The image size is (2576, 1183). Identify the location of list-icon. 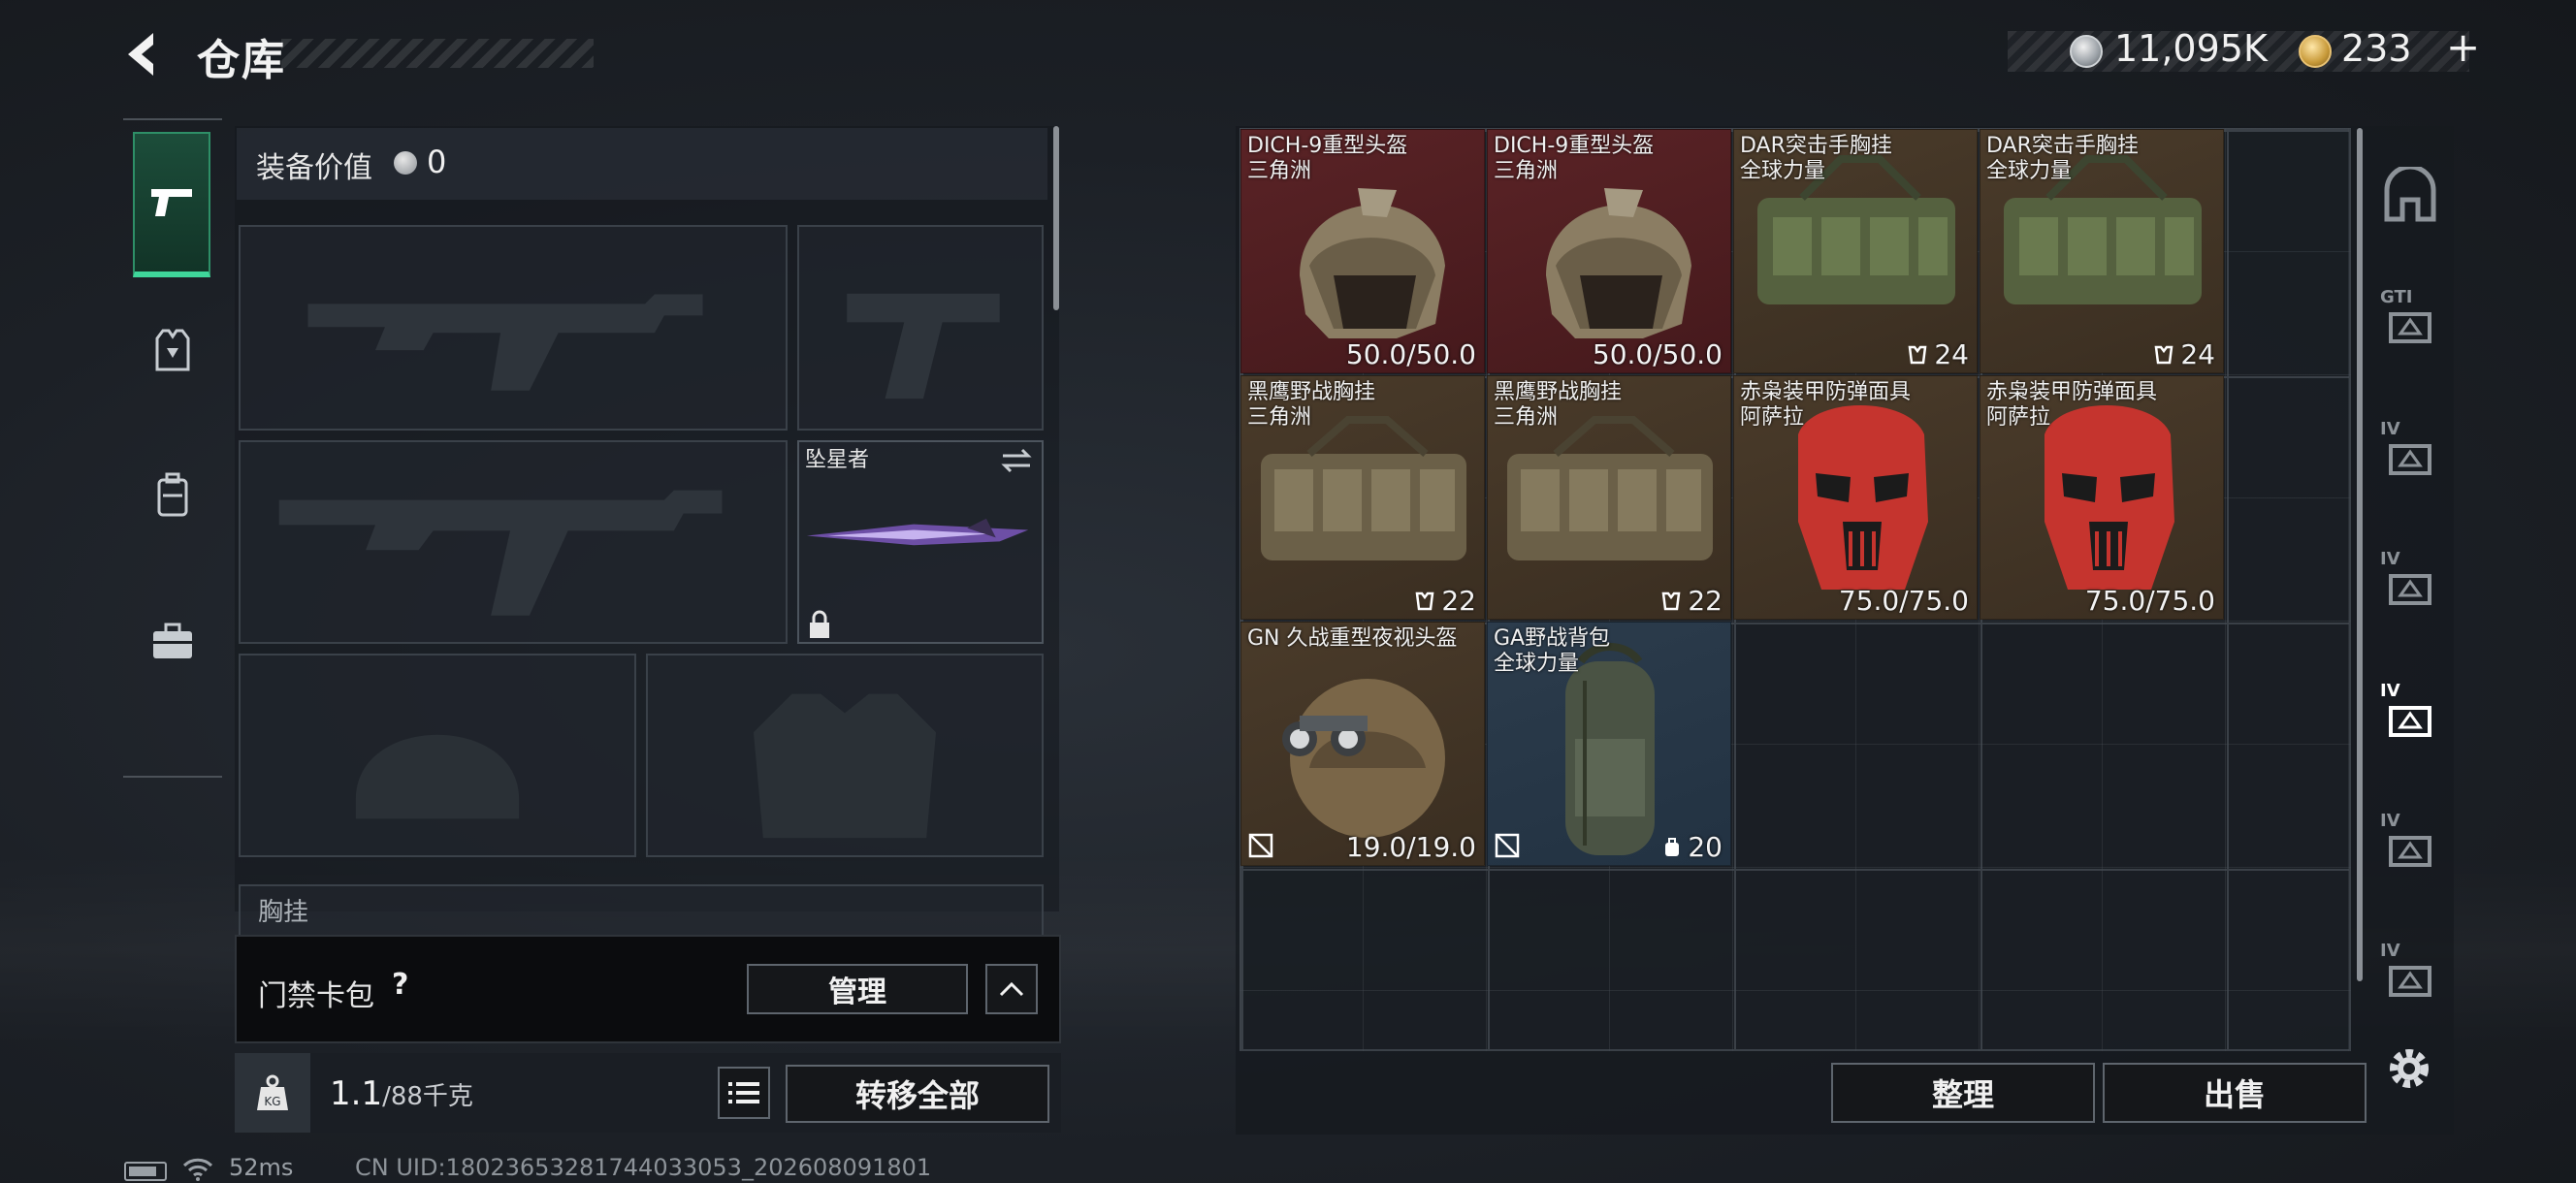
(743, 1092).